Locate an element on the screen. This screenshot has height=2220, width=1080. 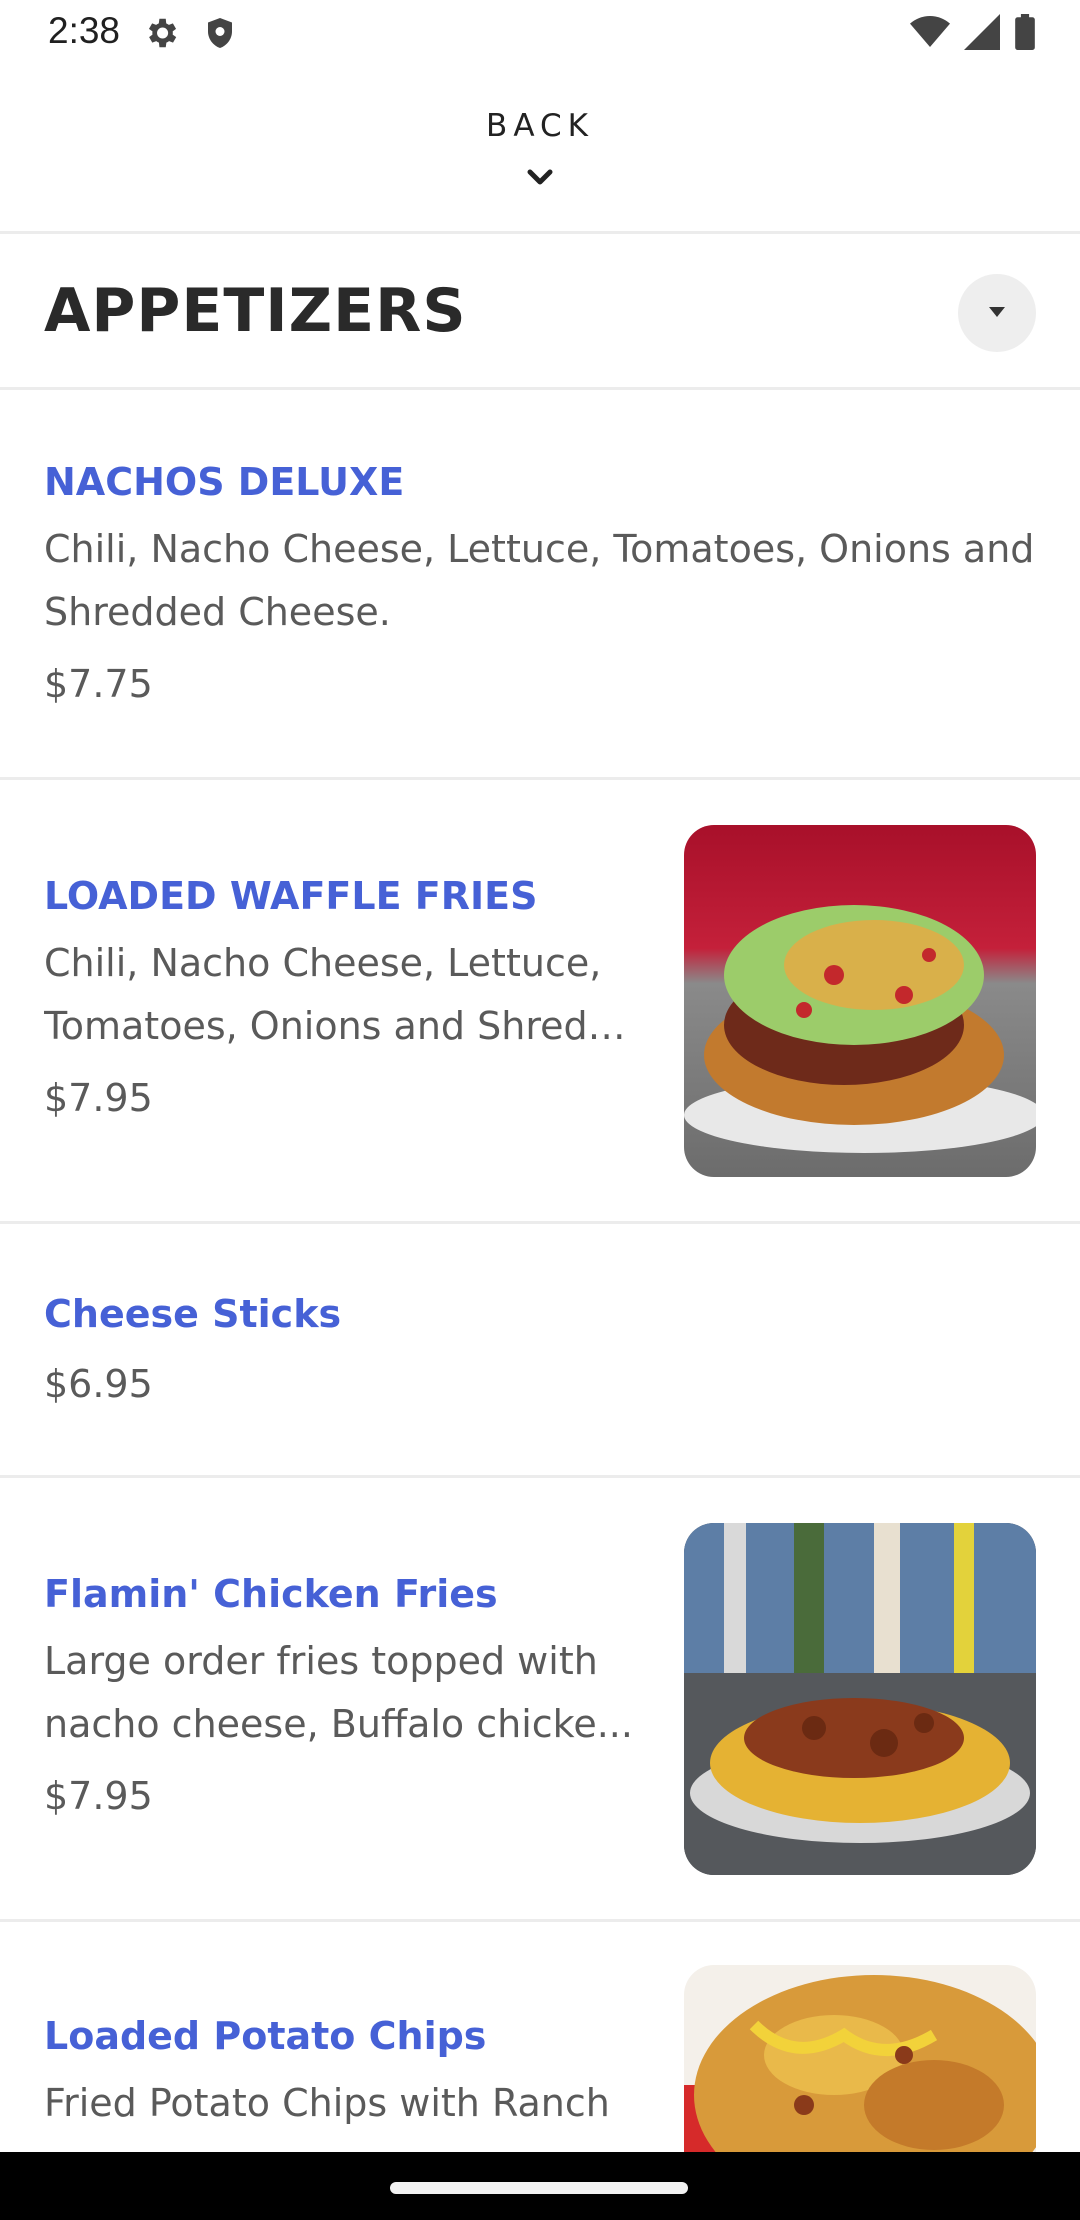
chicken-fries-photo is located at coordinates (860, 1699).